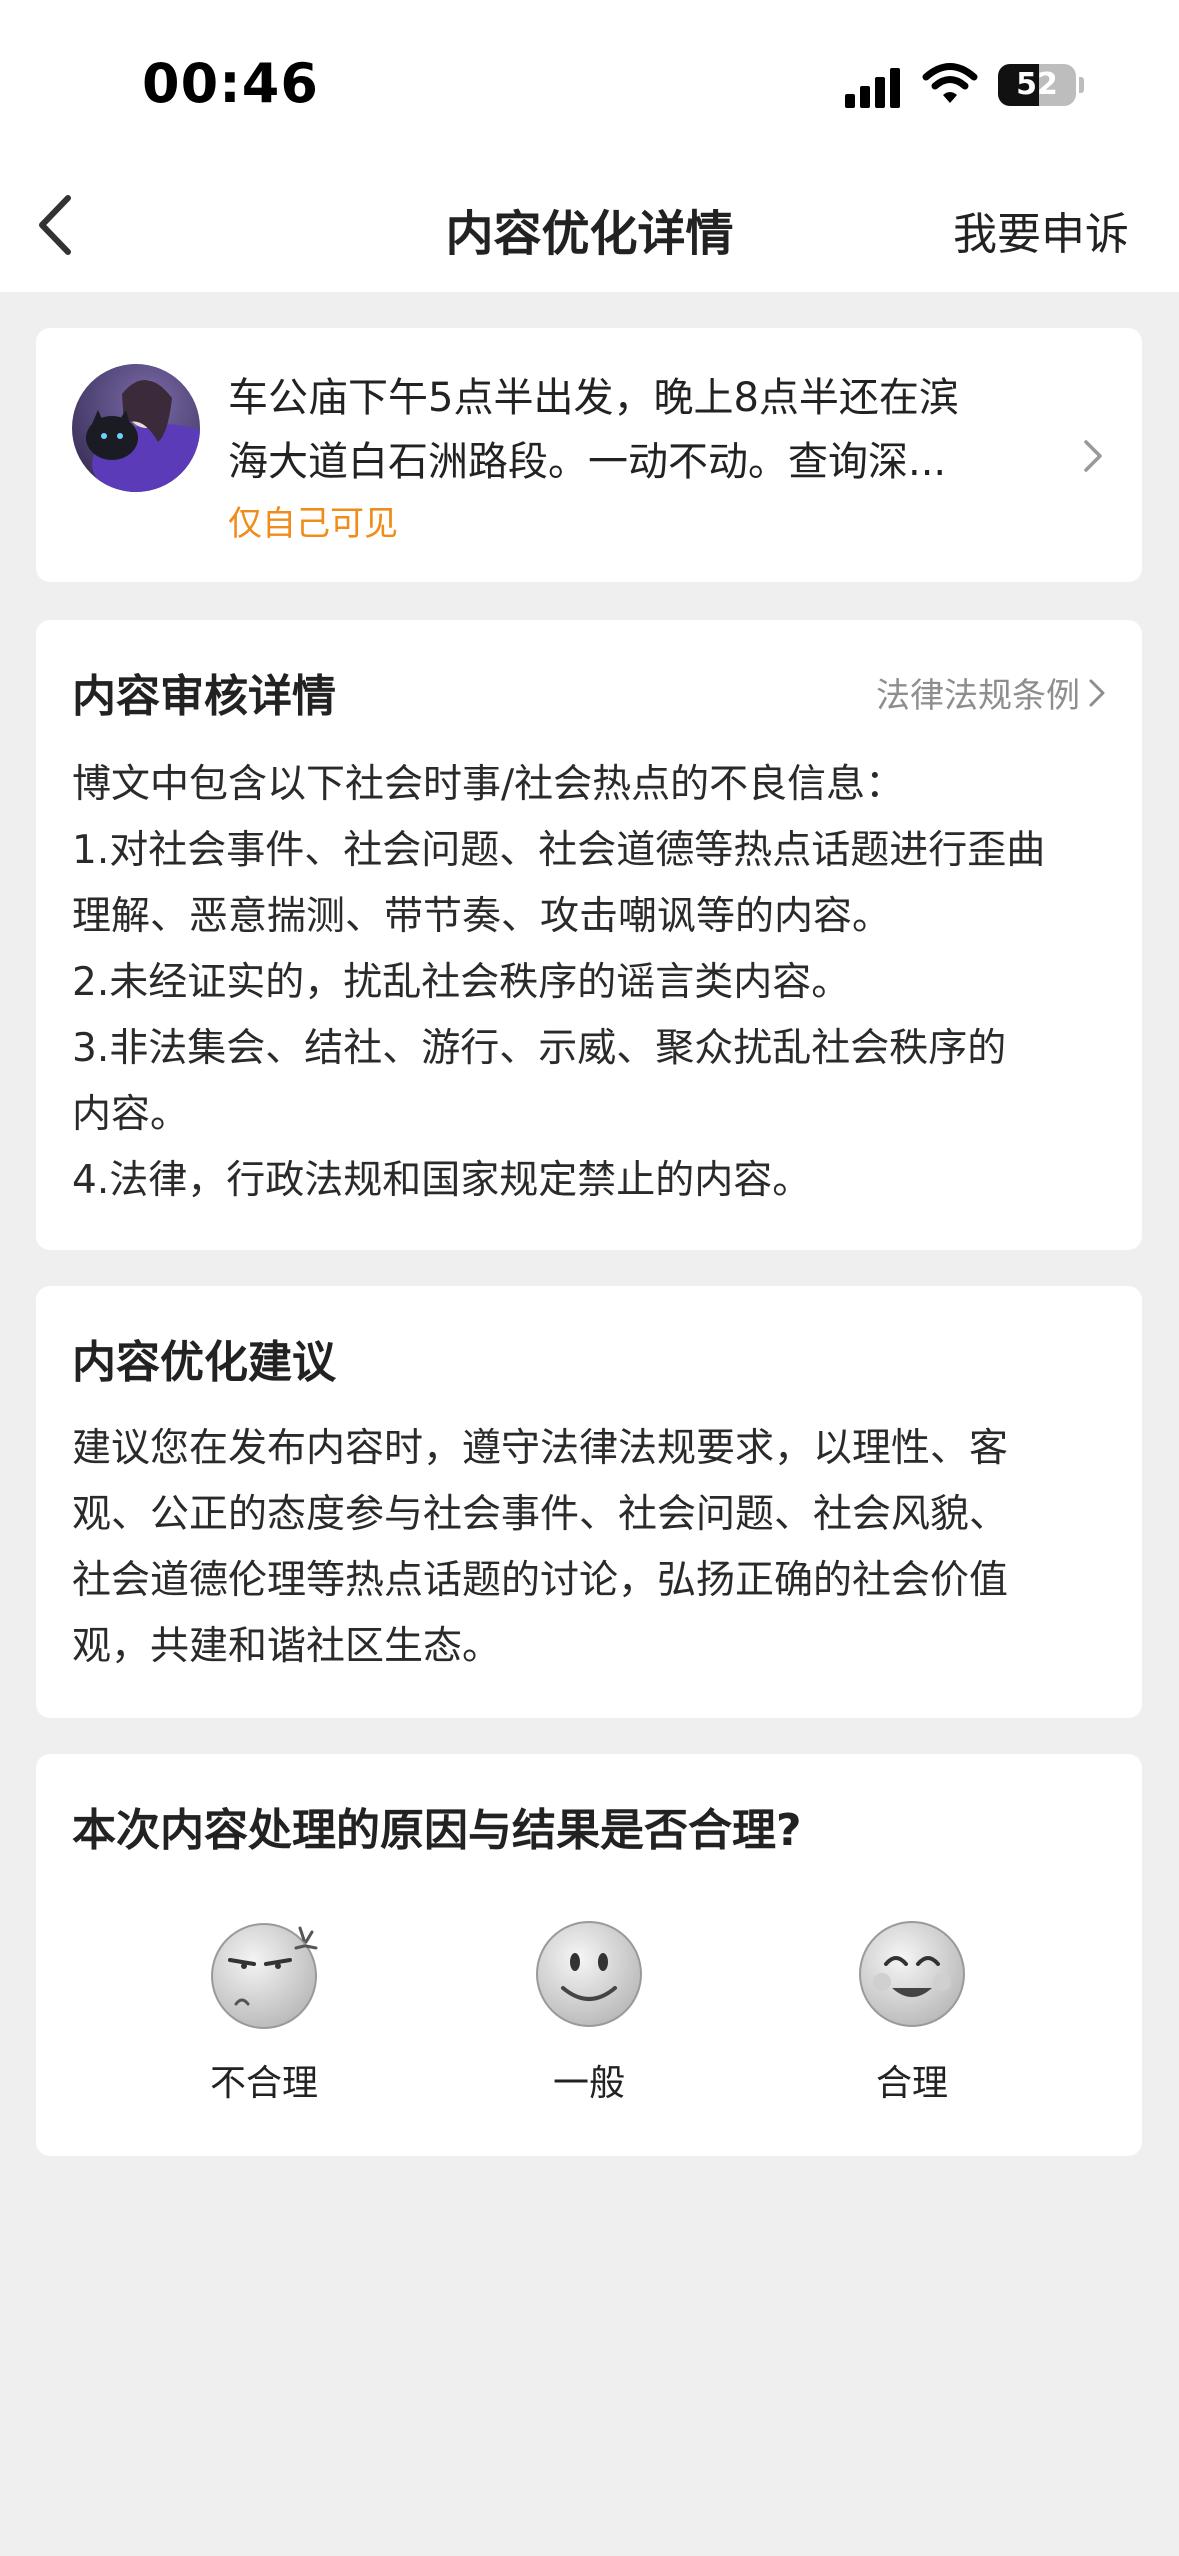 This screenshot has height=2556, width=1179. I want to click on review-line: 内容。, so click(131, 1114).